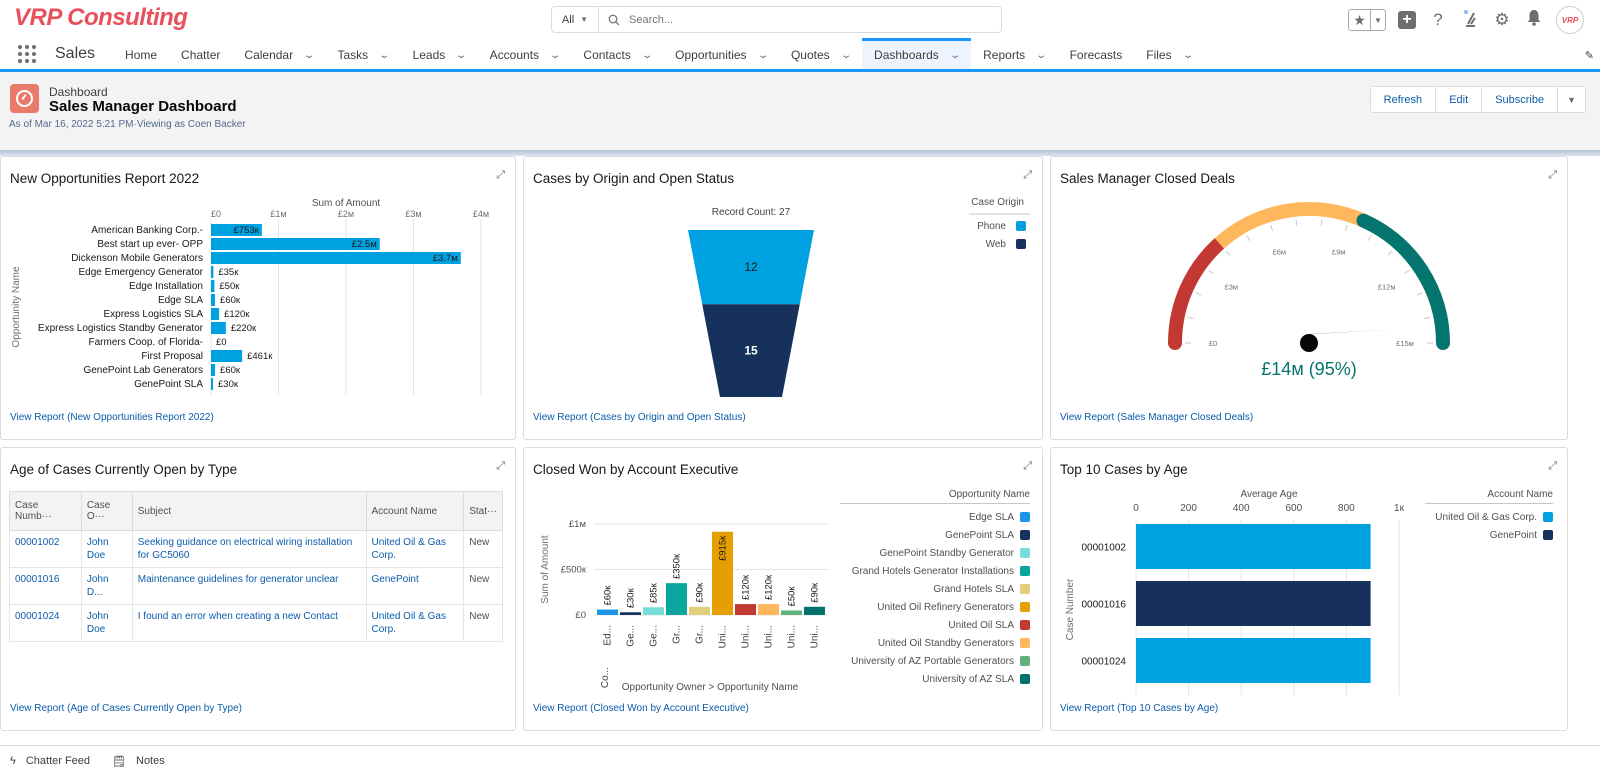 This screenshot has height=776, width=1600. What do you see at coordinates (935, 571) in the screenshot?
I see `legend-item: Grand Hotels Generator Installations` at bounding box center [935, 571].